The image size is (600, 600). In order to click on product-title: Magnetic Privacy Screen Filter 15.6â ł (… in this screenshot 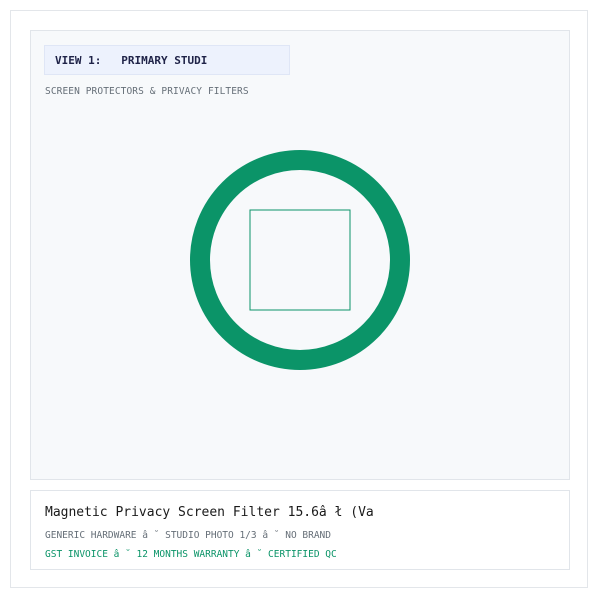, I will do `click(209, 512)`.